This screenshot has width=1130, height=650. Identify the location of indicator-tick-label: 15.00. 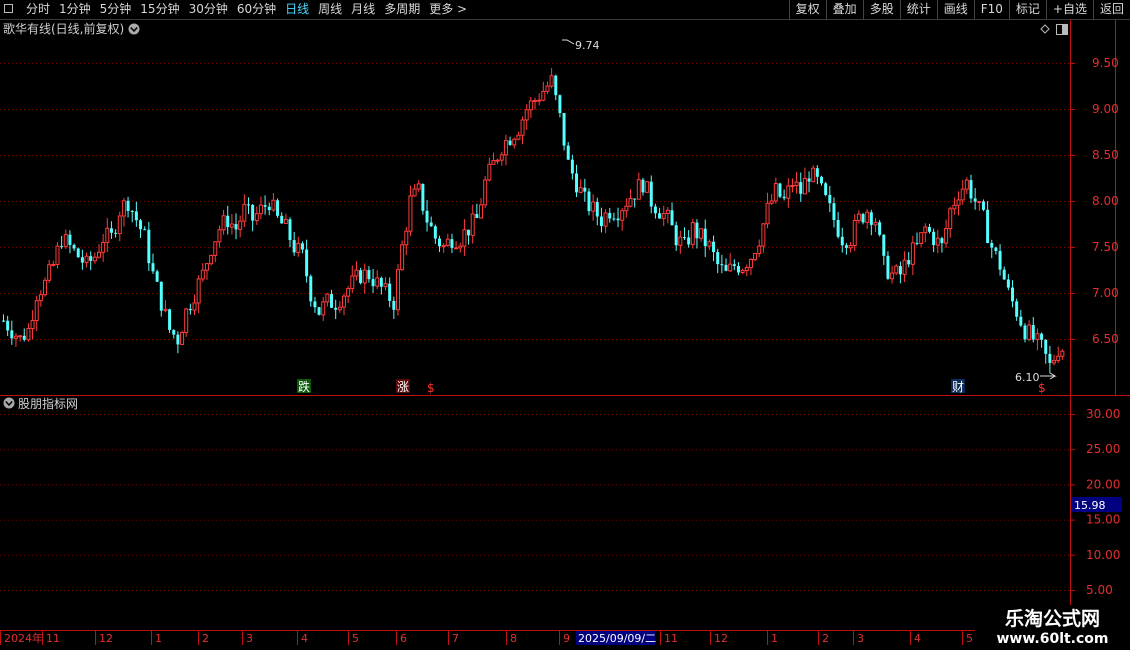
(1103, 520).